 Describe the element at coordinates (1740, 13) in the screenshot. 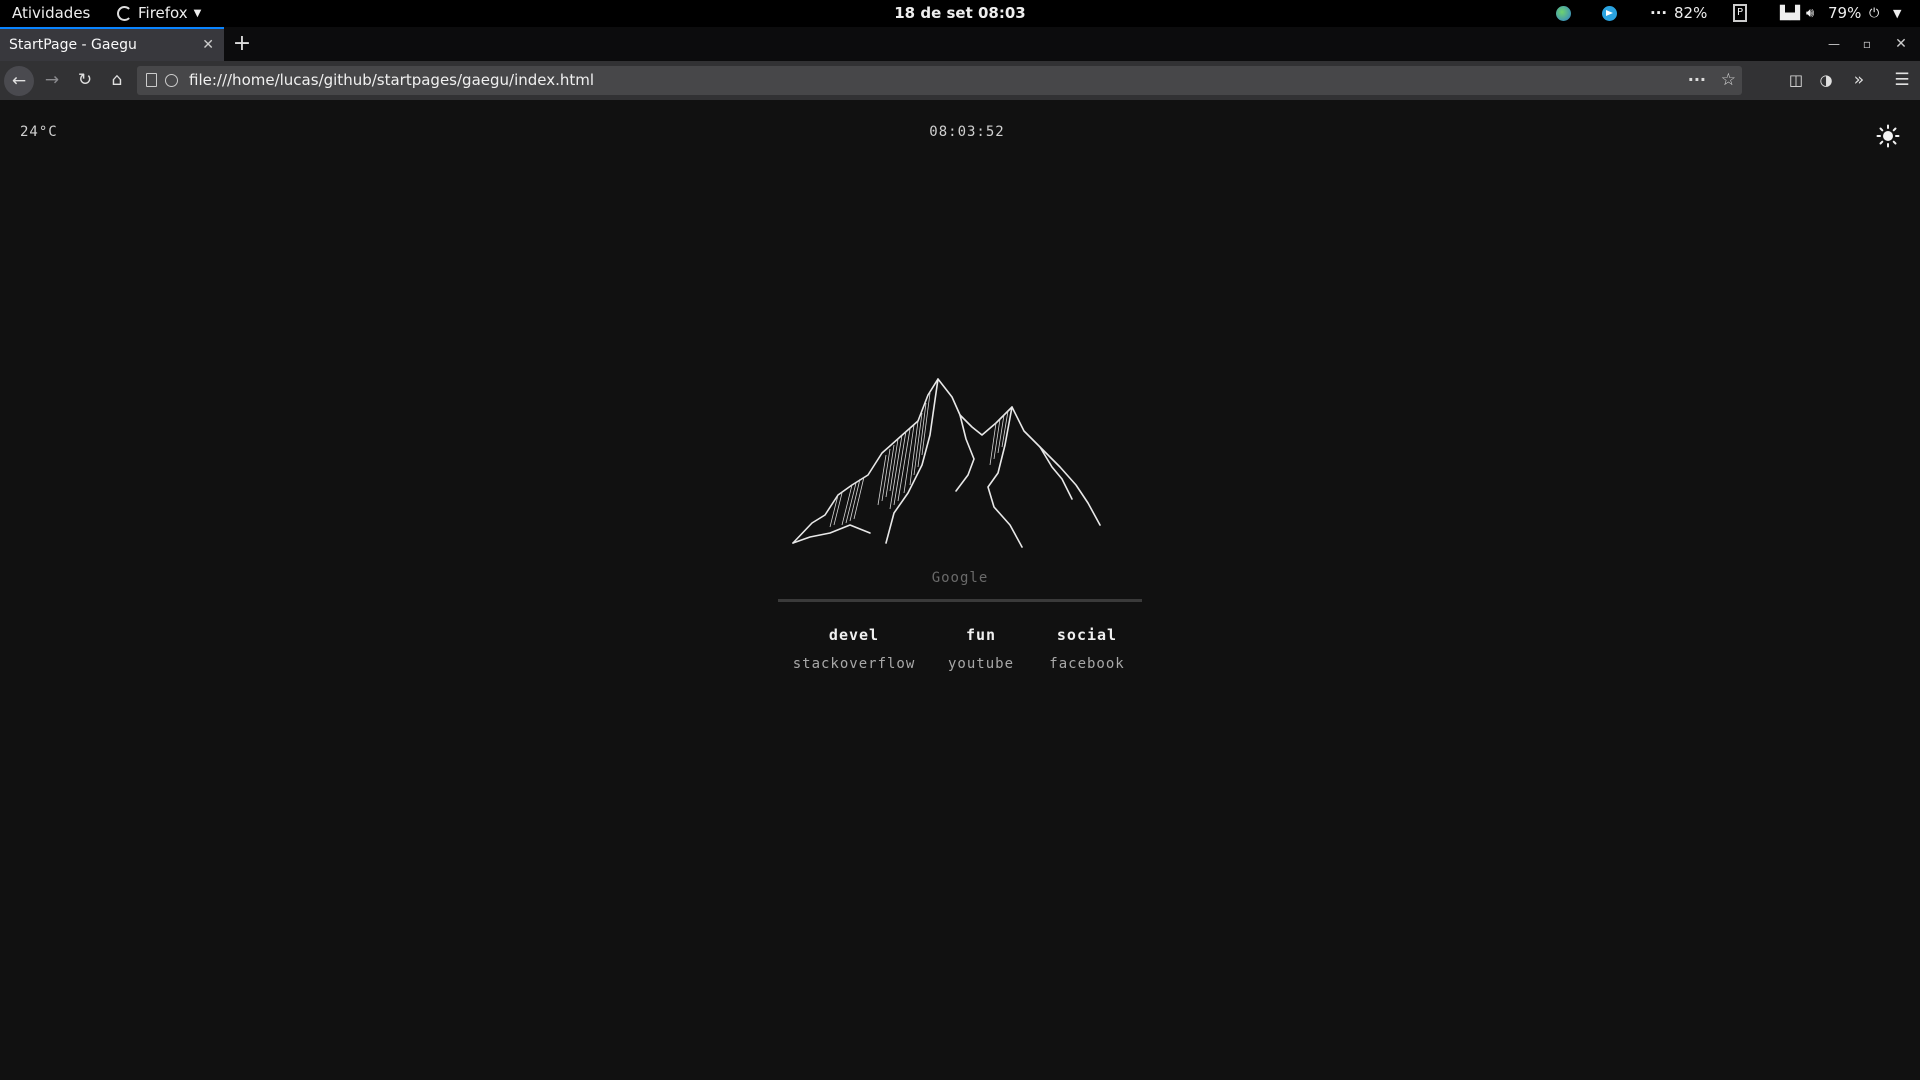

I see `p-icon: P` at that location.